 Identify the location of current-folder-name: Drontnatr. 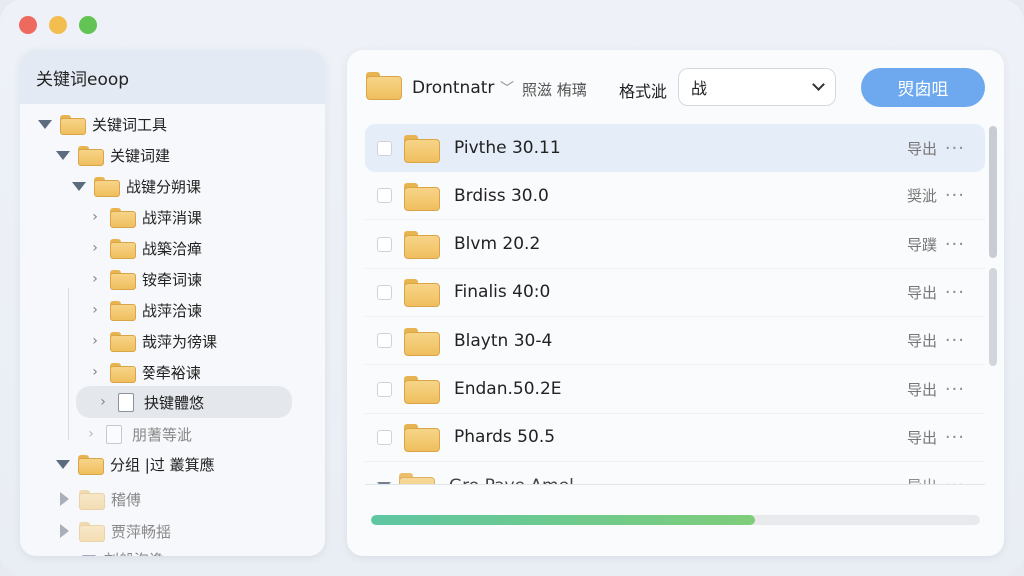
(453, 88).